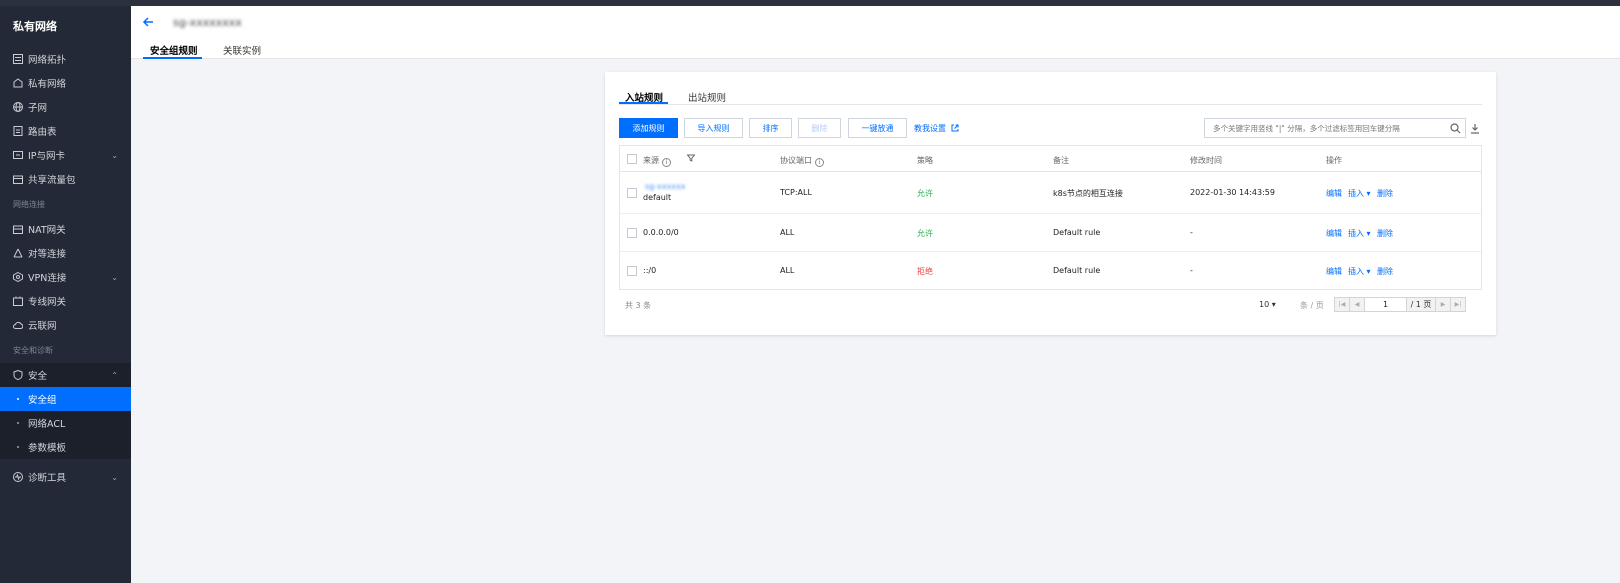 This screenshot has width=1620, height=583. What do you see at coordinates (1475, 128) in the screenshot?
I see `download-icon` at bounding box center [1475, 128].